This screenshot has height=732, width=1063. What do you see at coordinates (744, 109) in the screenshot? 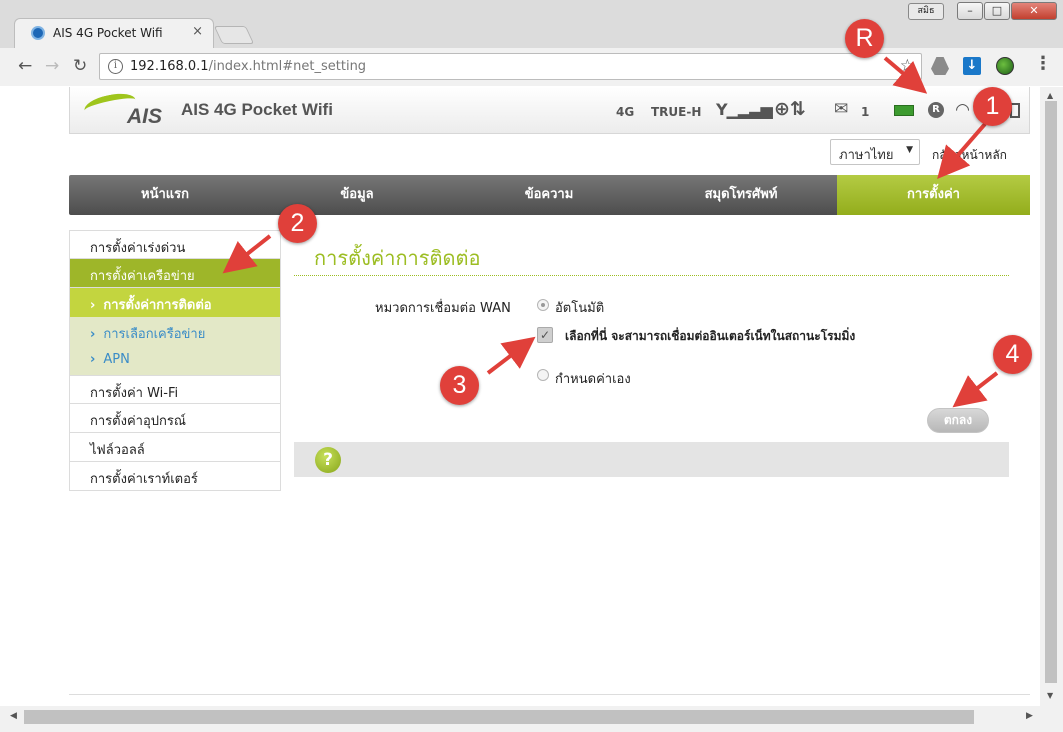
I see `signal-strength-icon: Y▁▂▃▅` at bounding box center [744, 109].